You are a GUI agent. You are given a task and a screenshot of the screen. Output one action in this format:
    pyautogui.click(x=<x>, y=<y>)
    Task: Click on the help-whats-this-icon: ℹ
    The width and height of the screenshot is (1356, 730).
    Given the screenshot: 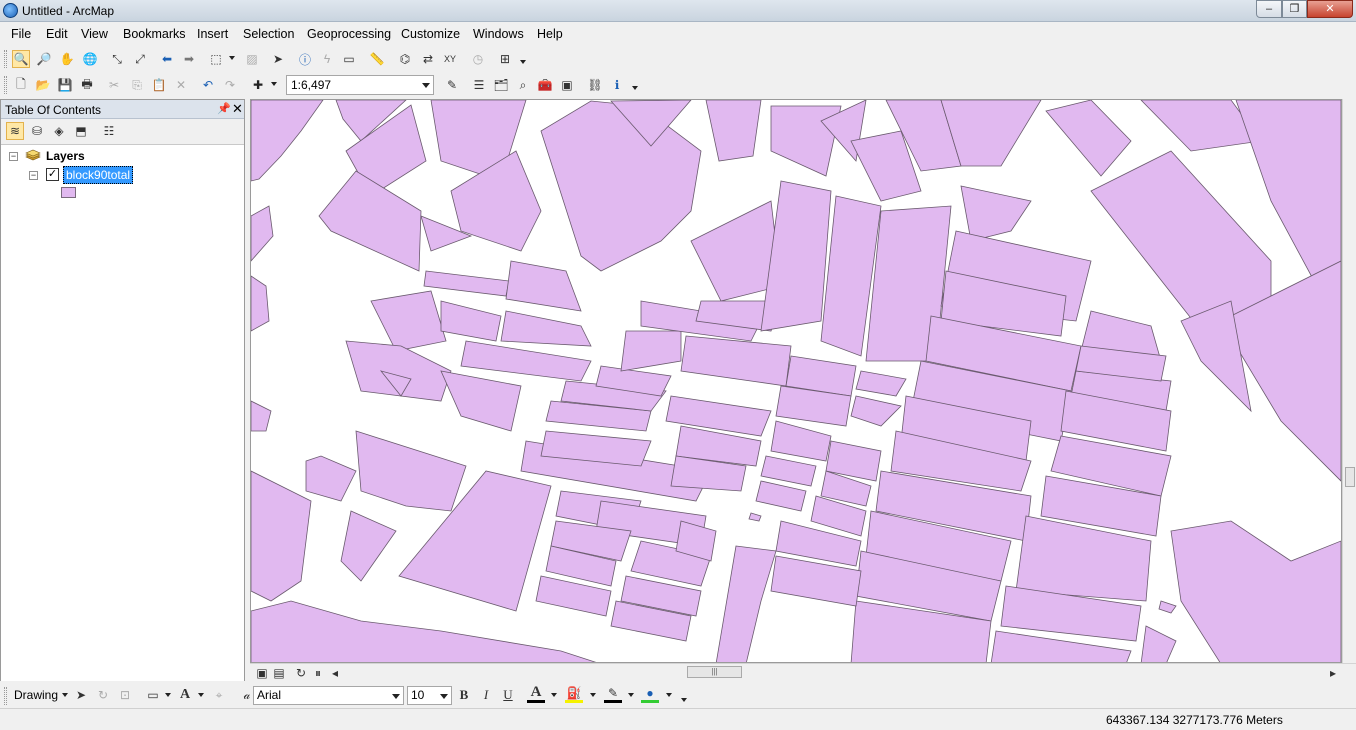 What is the action you would take?
    pyautogui.click(x=617, y=85)
    